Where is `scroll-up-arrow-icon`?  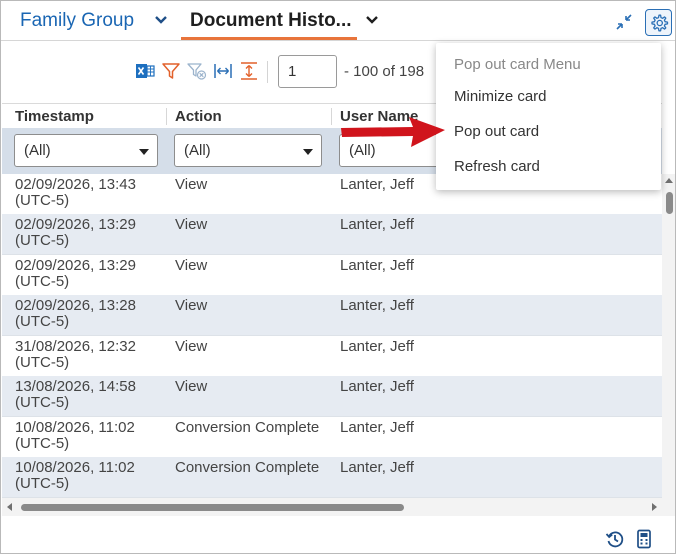
scroll-up-arrow-icon is located at coordinates (669, 180).